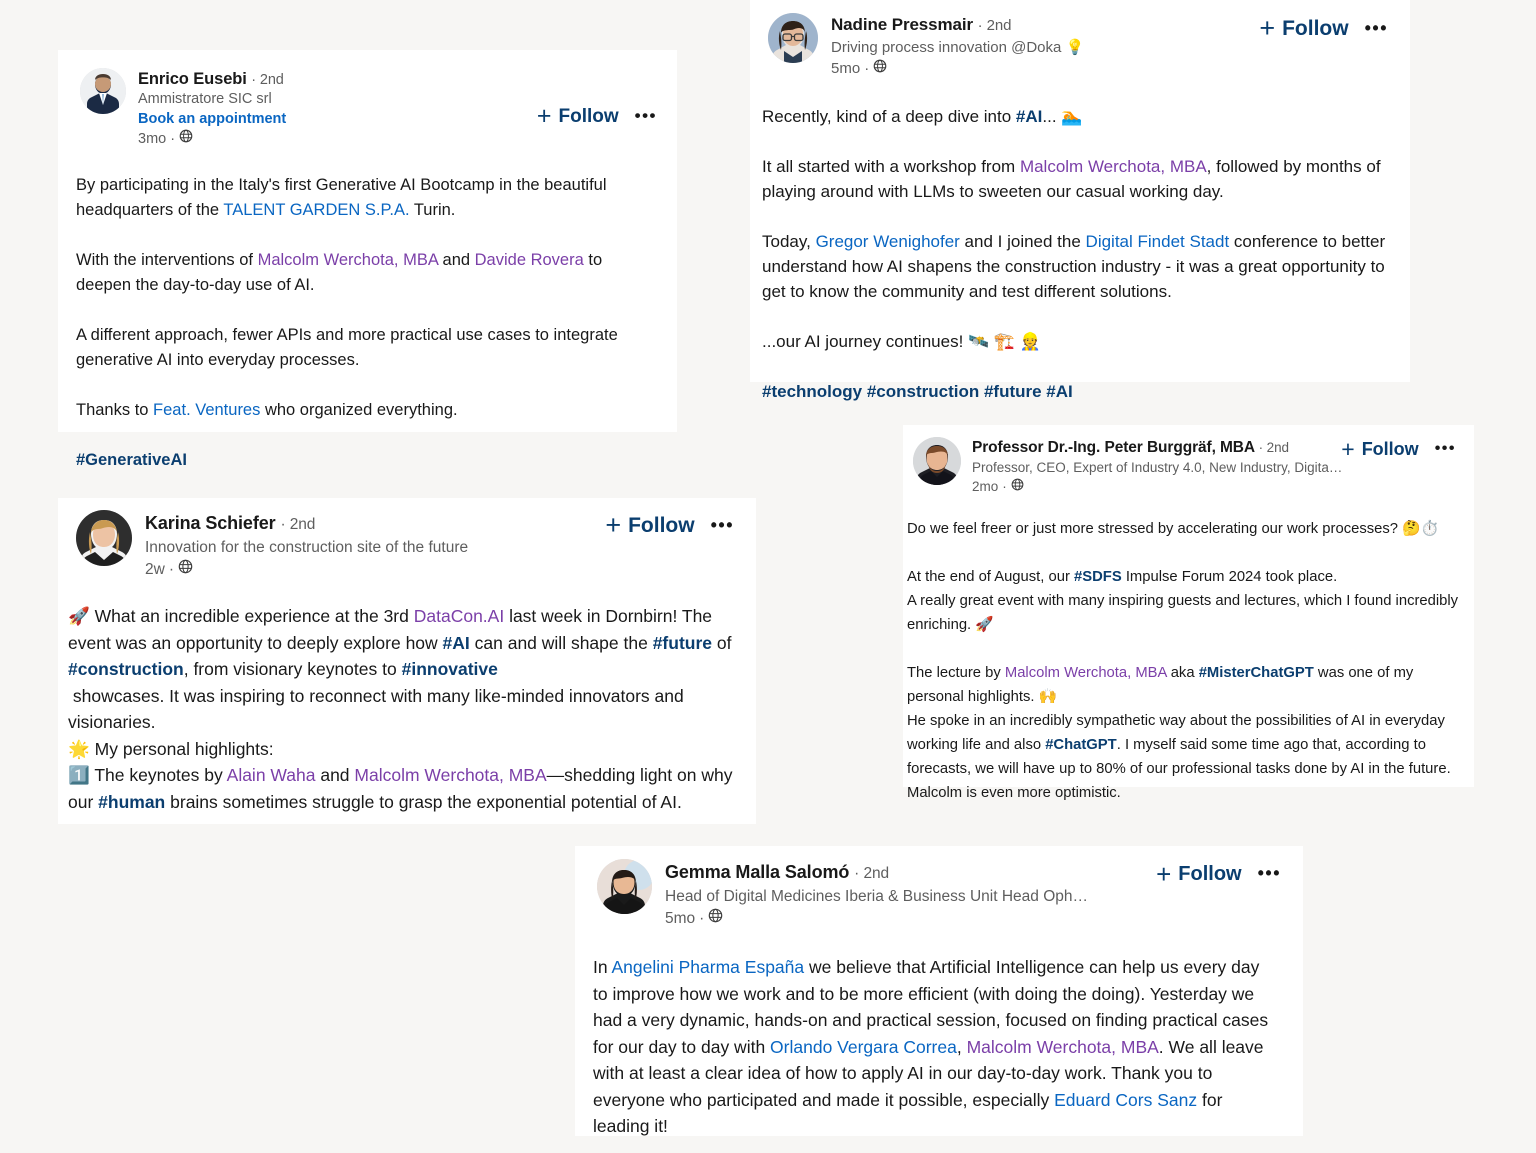 This screenshot has width=1536, height=1153. I want to click on post-text: The lecture by, so click(956, 673).